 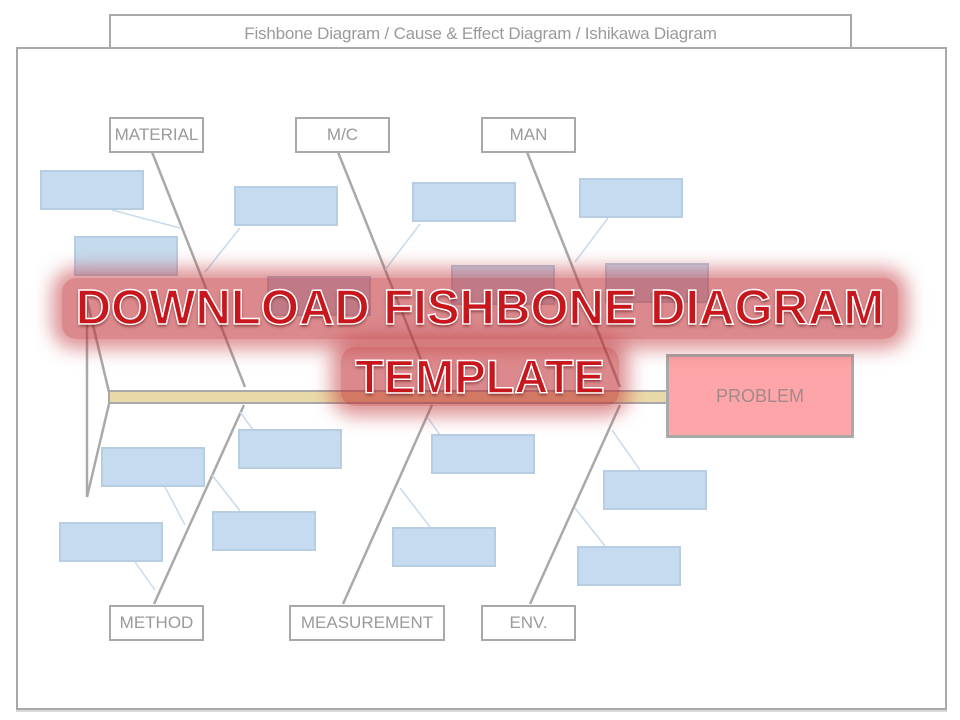 I want to click on bone-measurement, so click(x=387, y=504).